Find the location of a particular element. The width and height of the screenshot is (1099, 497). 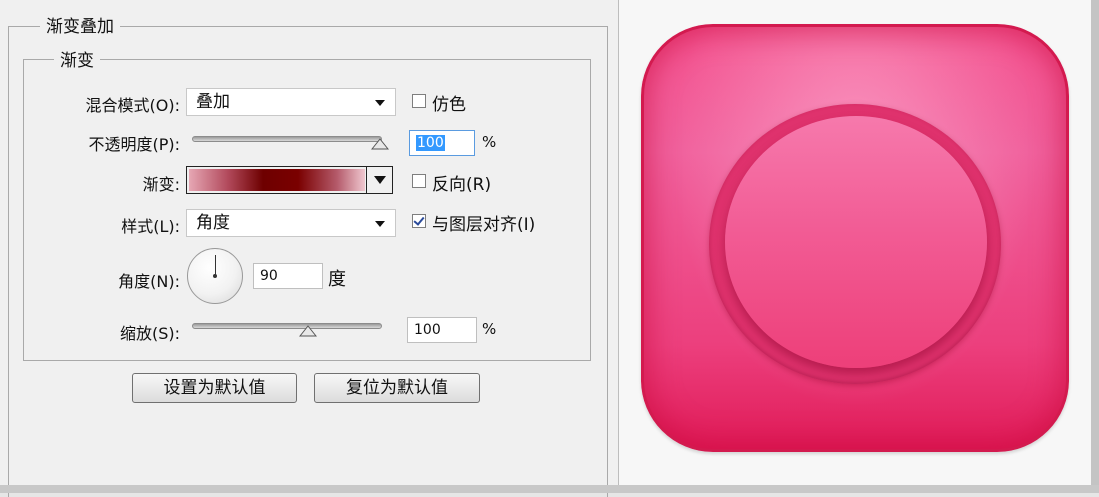

opacity-slider-thumb is located at coordinates (380, 144).